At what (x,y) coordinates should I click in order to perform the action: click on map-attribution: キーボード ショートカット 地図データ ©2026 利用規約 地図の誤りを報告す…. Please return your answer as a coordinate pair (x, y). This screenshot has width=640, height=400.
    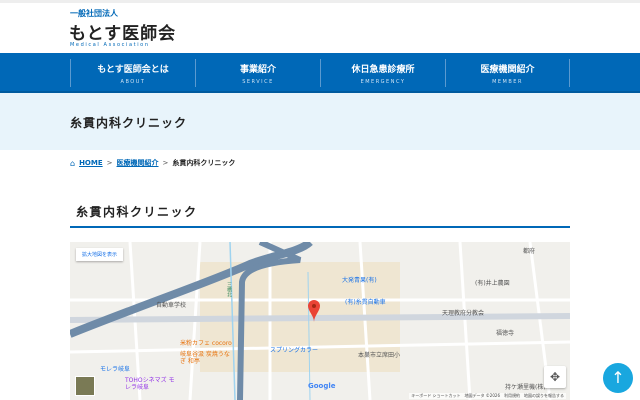
    Looking at the image, I should click on (487, 396).